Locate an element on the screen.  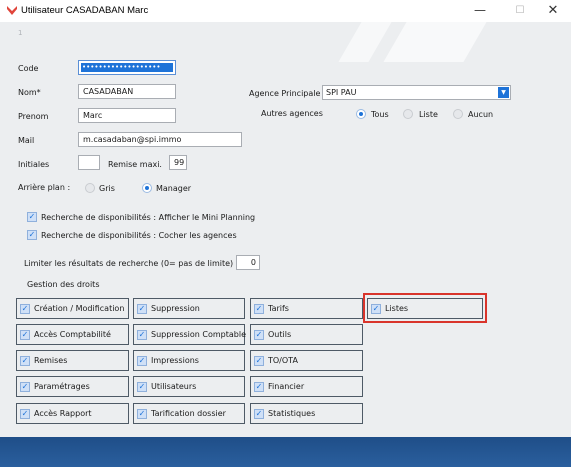
gestion-droits-label: Gestion des droits is located at coordinates (63, 284).